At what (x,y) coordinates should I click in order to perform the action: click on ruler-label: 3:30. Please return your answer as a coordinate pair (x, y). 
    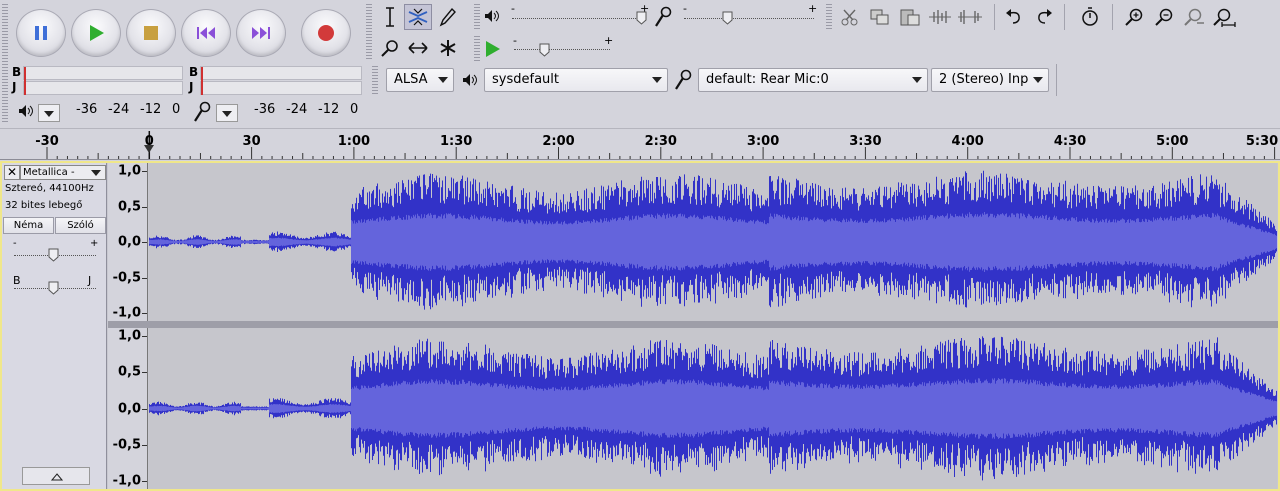
    Looking at the image, I should click on (865, 141).